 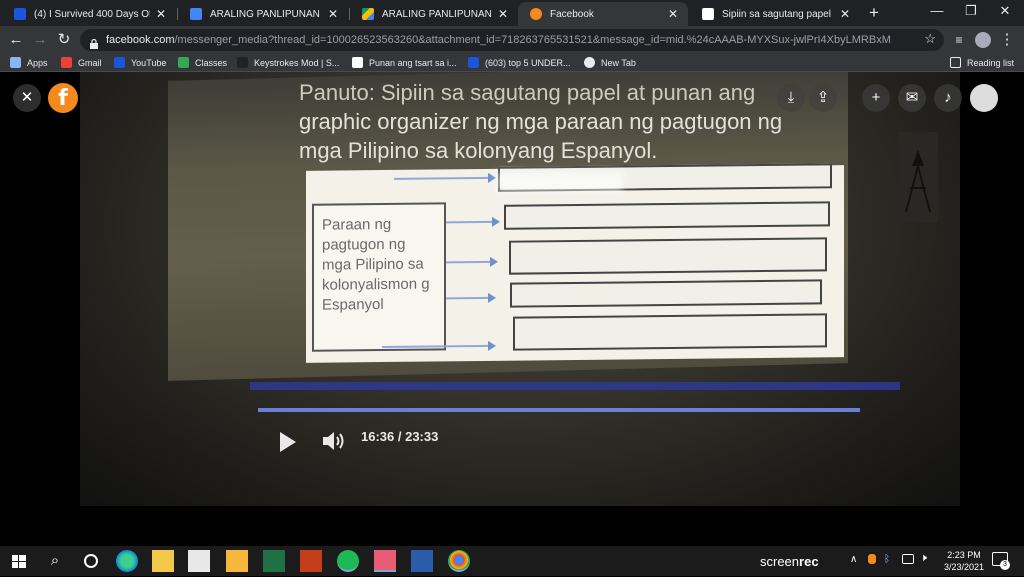 I want to click on reading-list-label: Reading list, so click(x=991, y=62).